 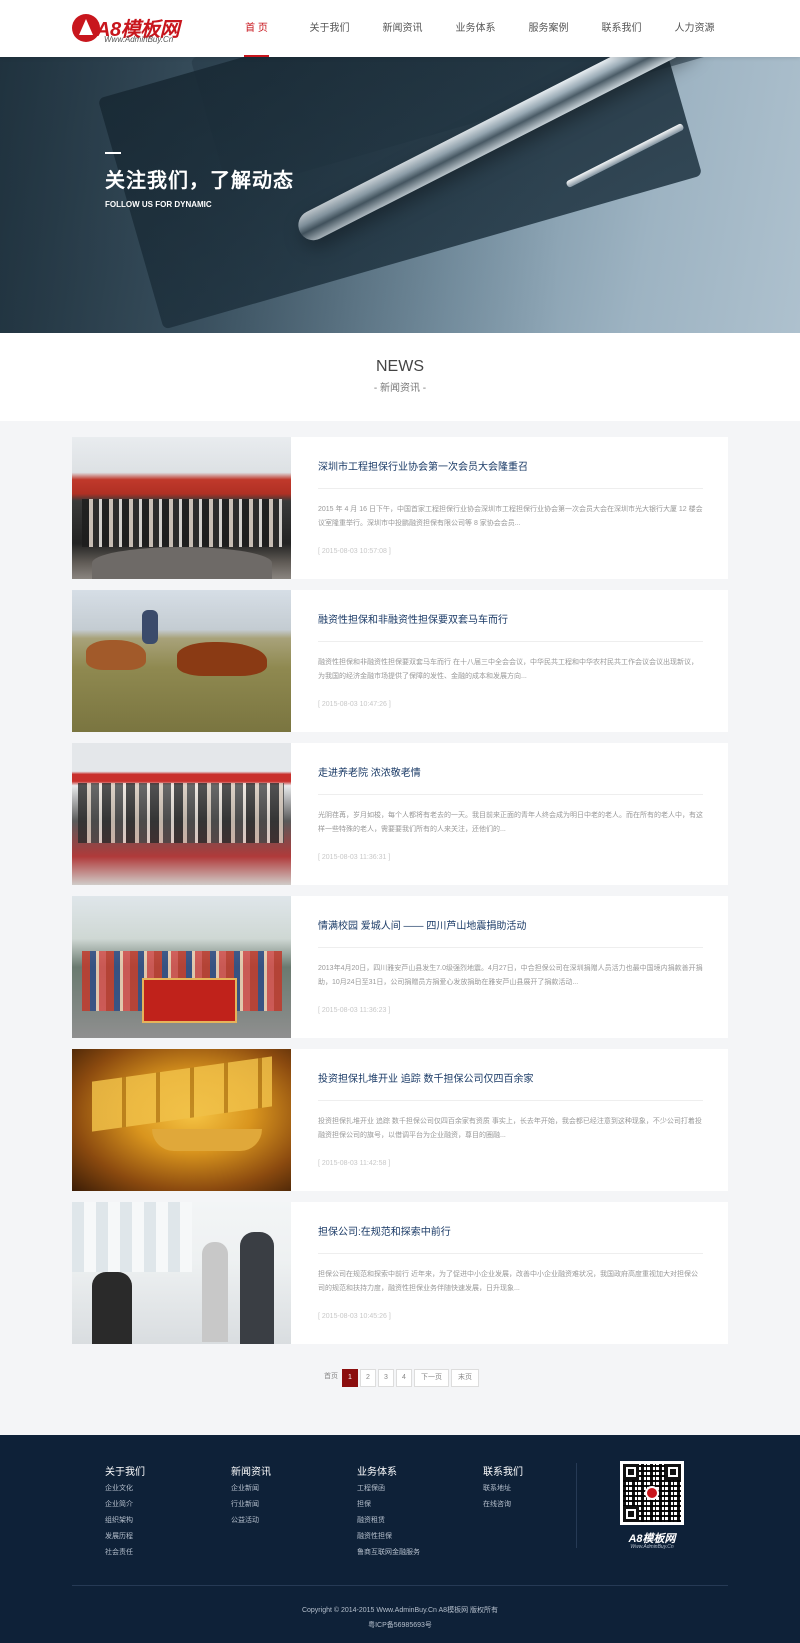 What do you see at coordinates (417, 1553) in the screenshot?
I see `footer-link: 鲁商互联网金融服务` at bounding box center [417, 1553].